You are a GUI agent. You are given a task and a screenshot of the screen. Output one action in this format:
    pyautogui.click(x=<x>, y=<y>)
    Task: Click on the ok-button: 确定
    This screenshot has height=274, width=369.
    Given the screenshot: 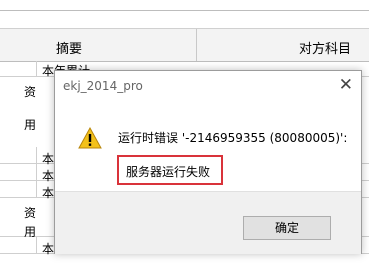 What is the action you would take?
    pyautogui.click(x=287, y=228)
    